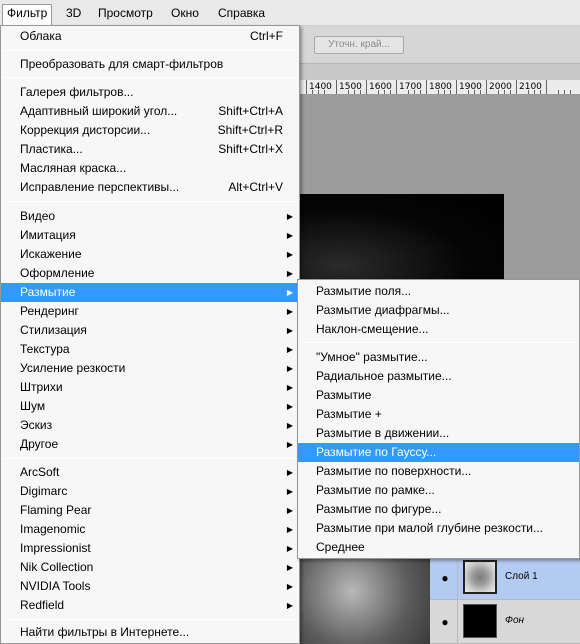 The width and height of the screenshot is (580, 644). What do you see at coordinates (150, 529) in the screenshot?
I see `menu-item-imagenomic: Imagenomic ▶` at bounding box center [150, 529].